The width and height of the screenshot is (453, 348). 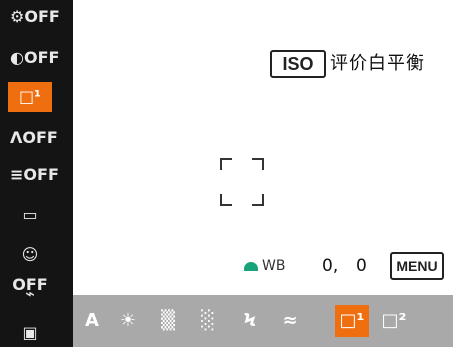 I want to click on wb-cloudy-option: ░, so click(x=208, y=321).